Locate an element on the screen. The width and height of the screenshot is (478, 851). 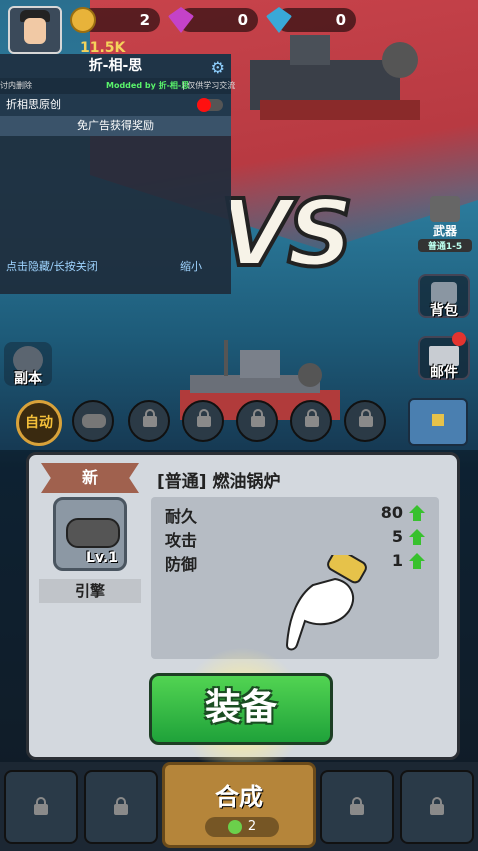
item-level: Lv.1 is located at coordinates (102, 558).